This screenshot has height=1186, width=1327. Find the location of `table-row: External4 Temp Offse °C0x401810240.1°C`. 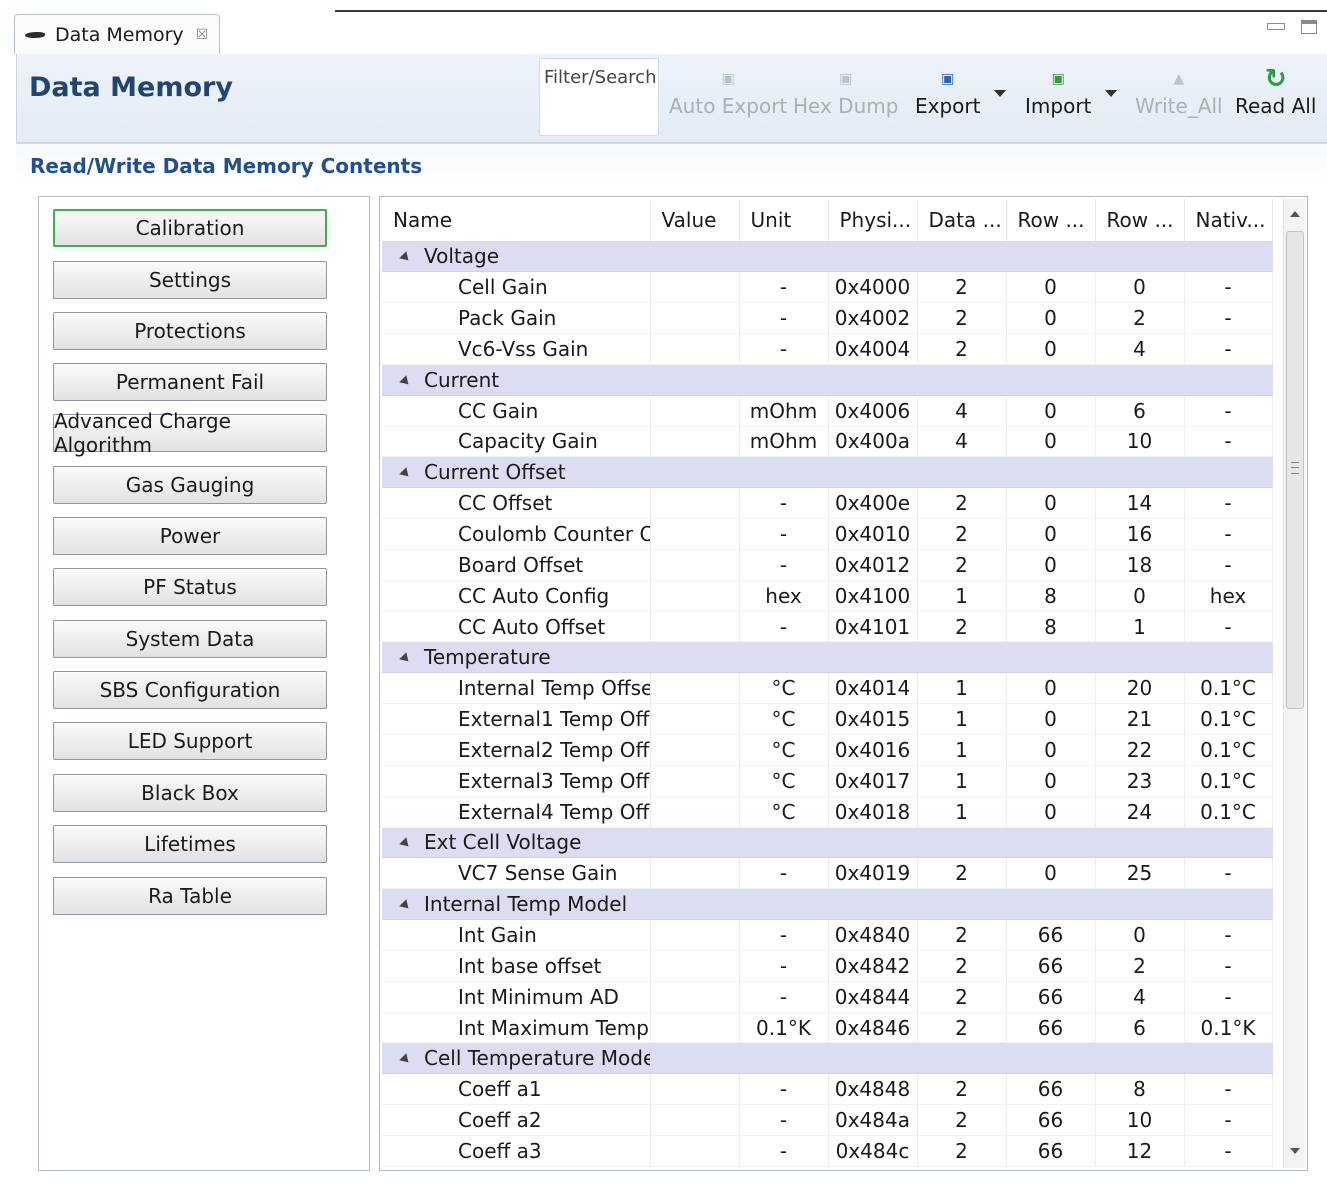

table-row: External4 Temp Offse °C0x401810240.1°C is located at coordinates (827, 812).